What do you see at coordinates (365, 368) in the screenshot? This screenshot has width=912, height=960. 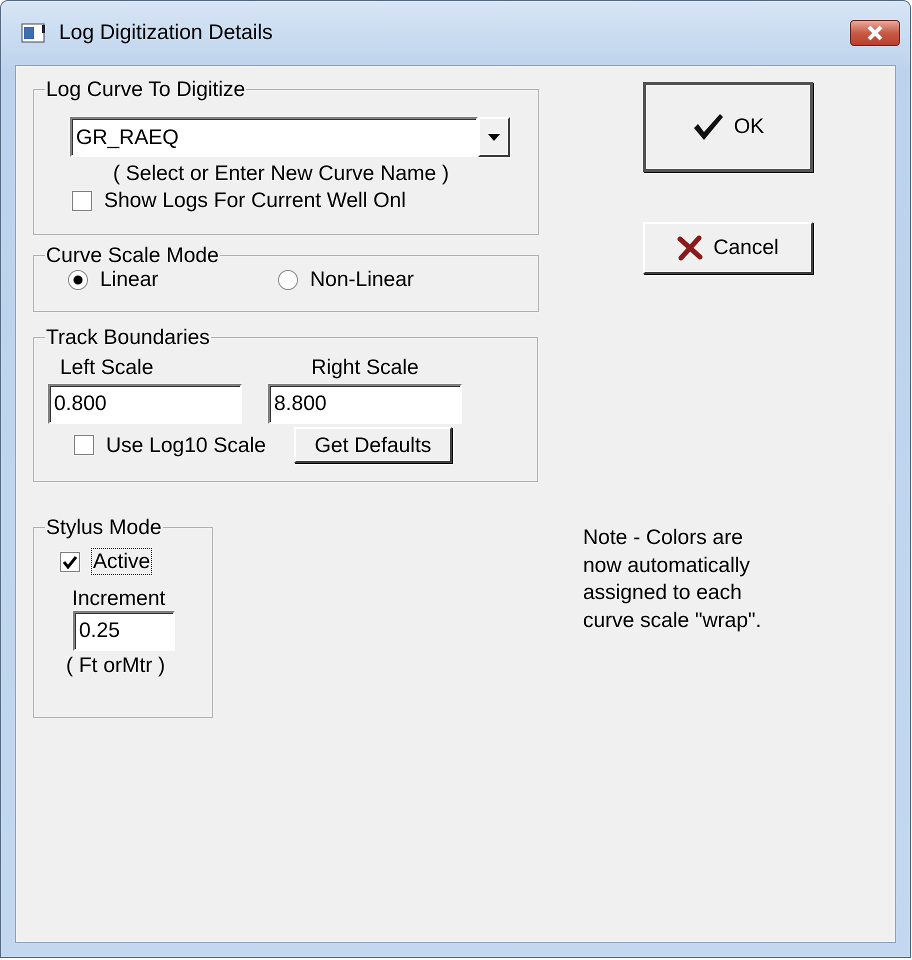 I see `field-label: Right Scale` at bounding box center [365, 368].